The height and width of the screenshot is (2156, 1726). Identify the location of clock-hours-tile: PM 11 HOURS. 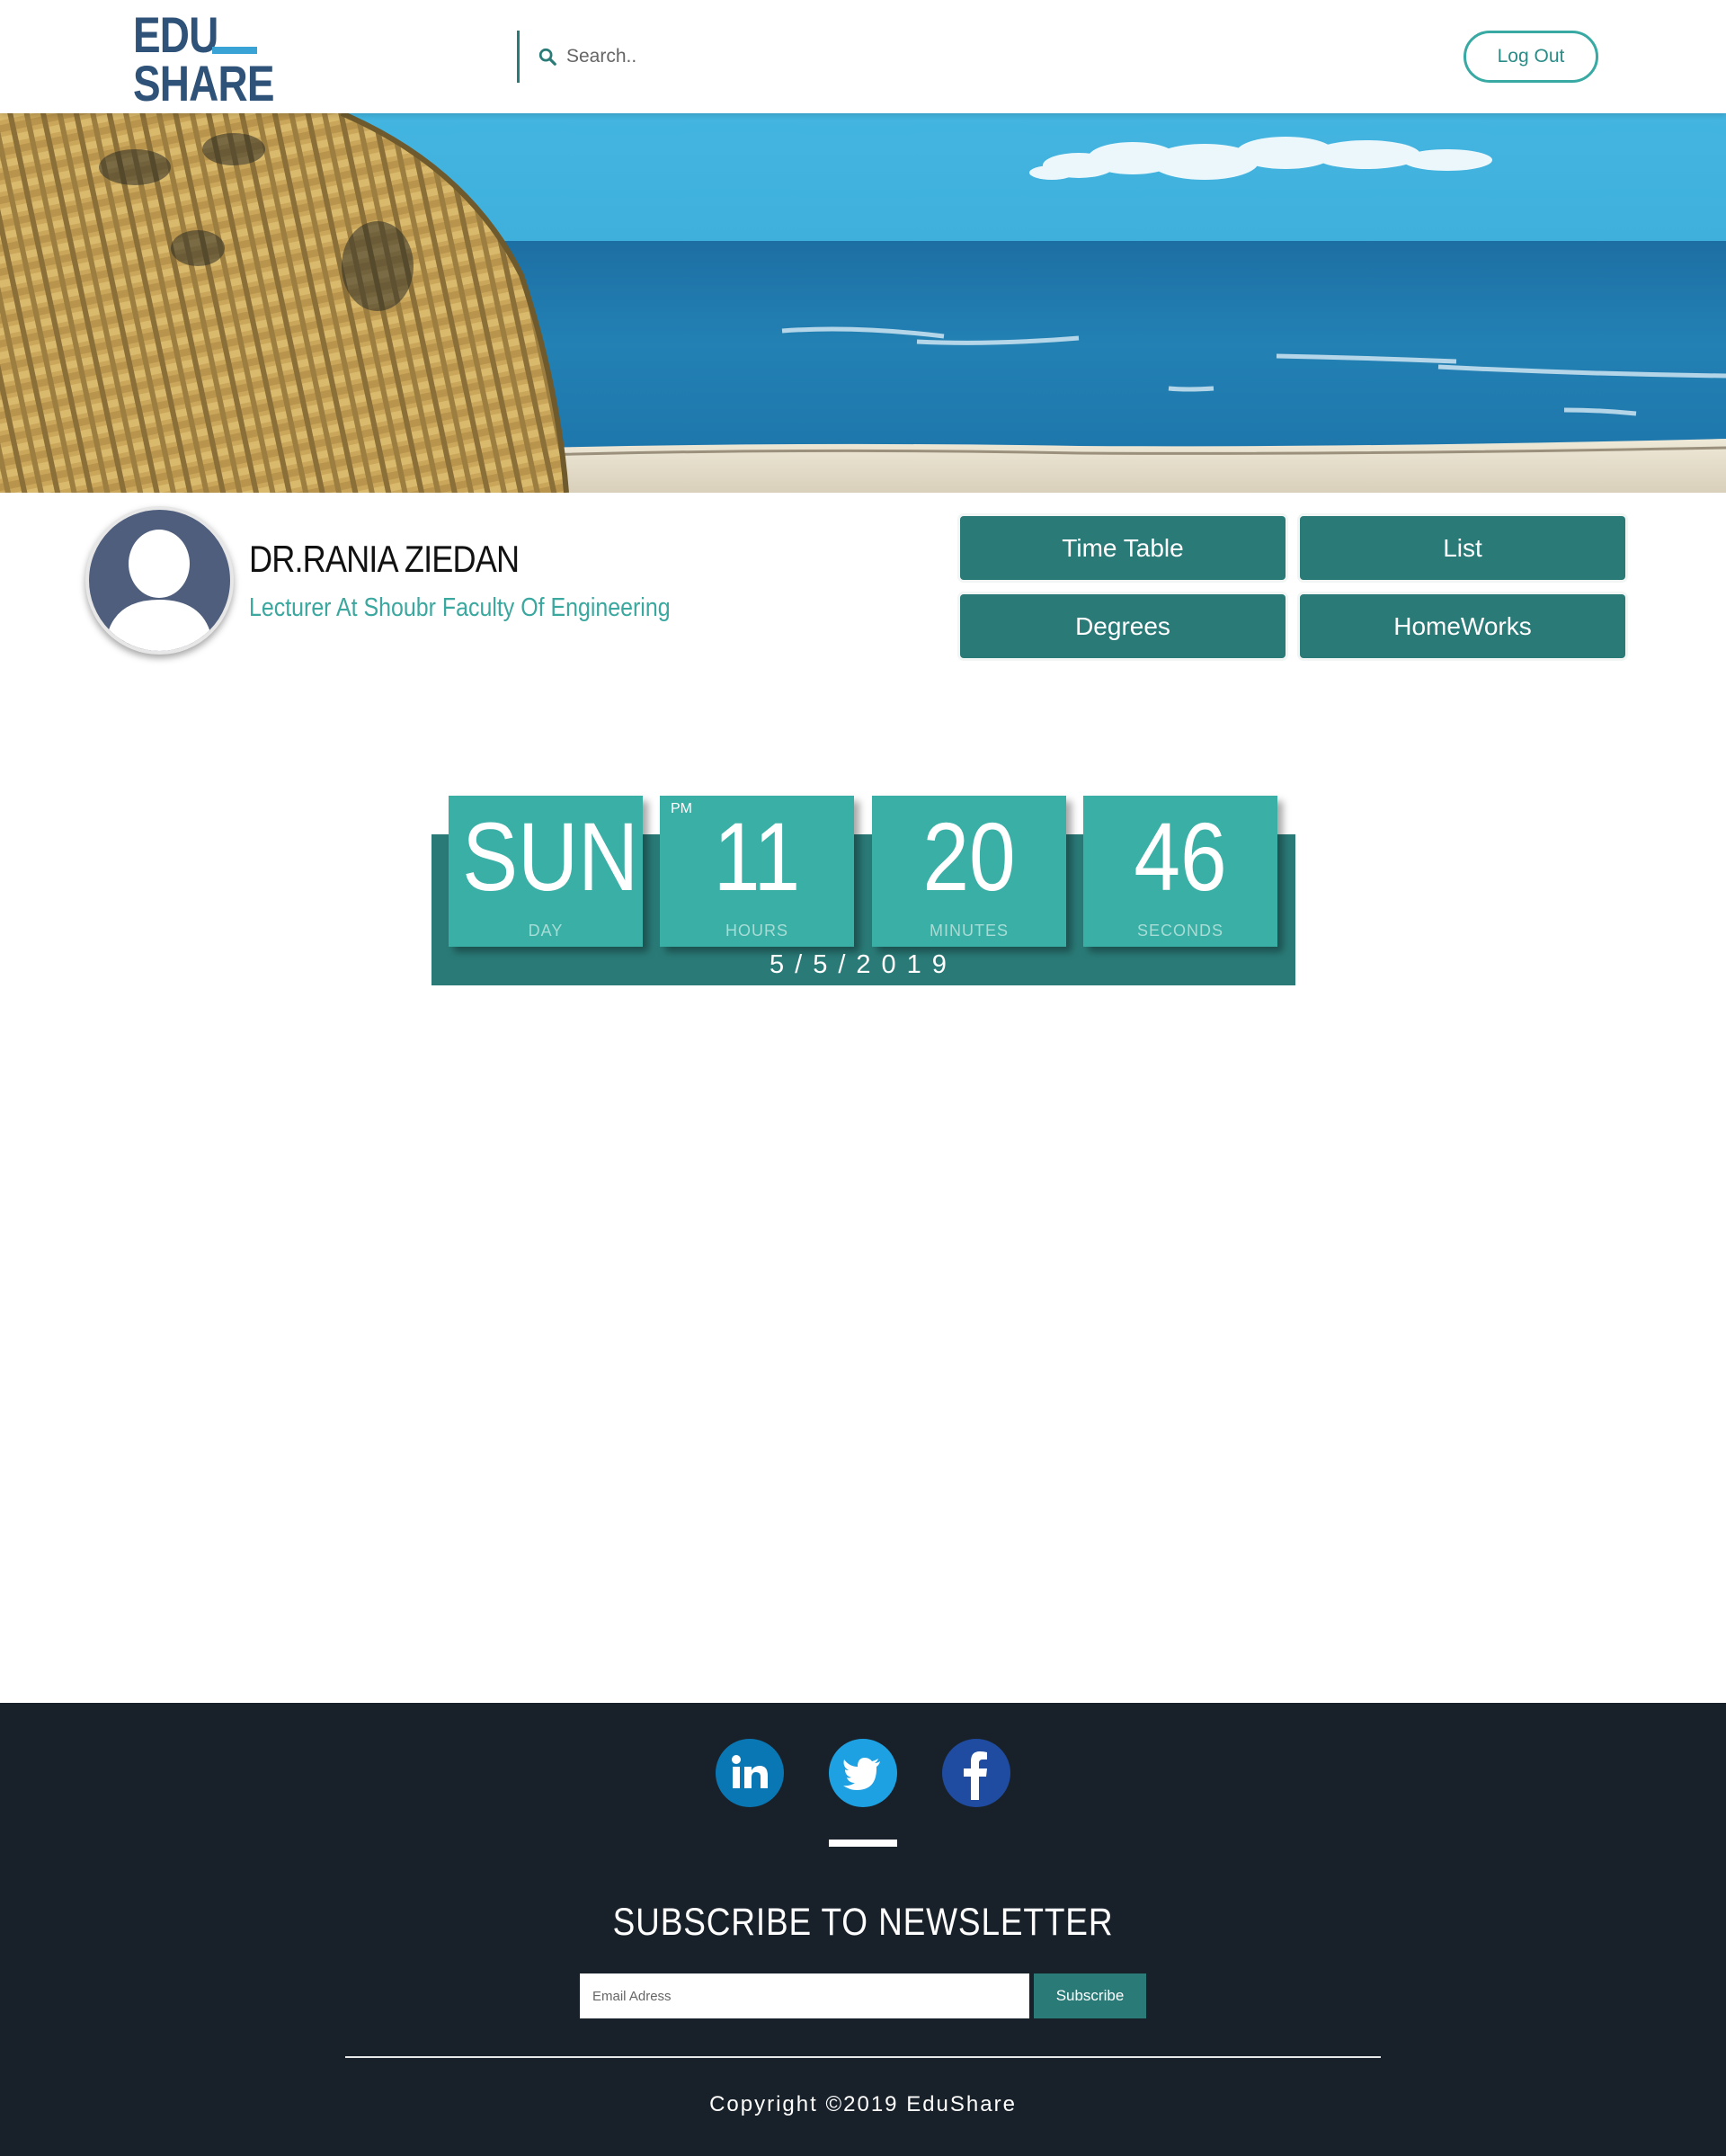
(757, 871).